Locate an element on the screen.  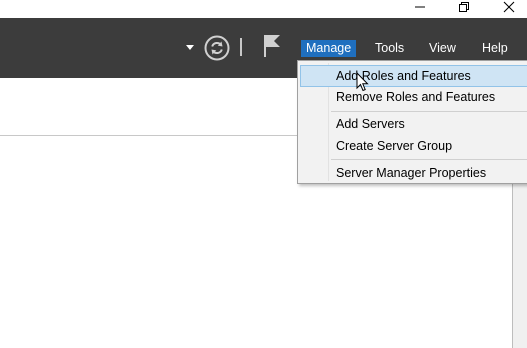
close-icon is located at coordinates (509, 7).